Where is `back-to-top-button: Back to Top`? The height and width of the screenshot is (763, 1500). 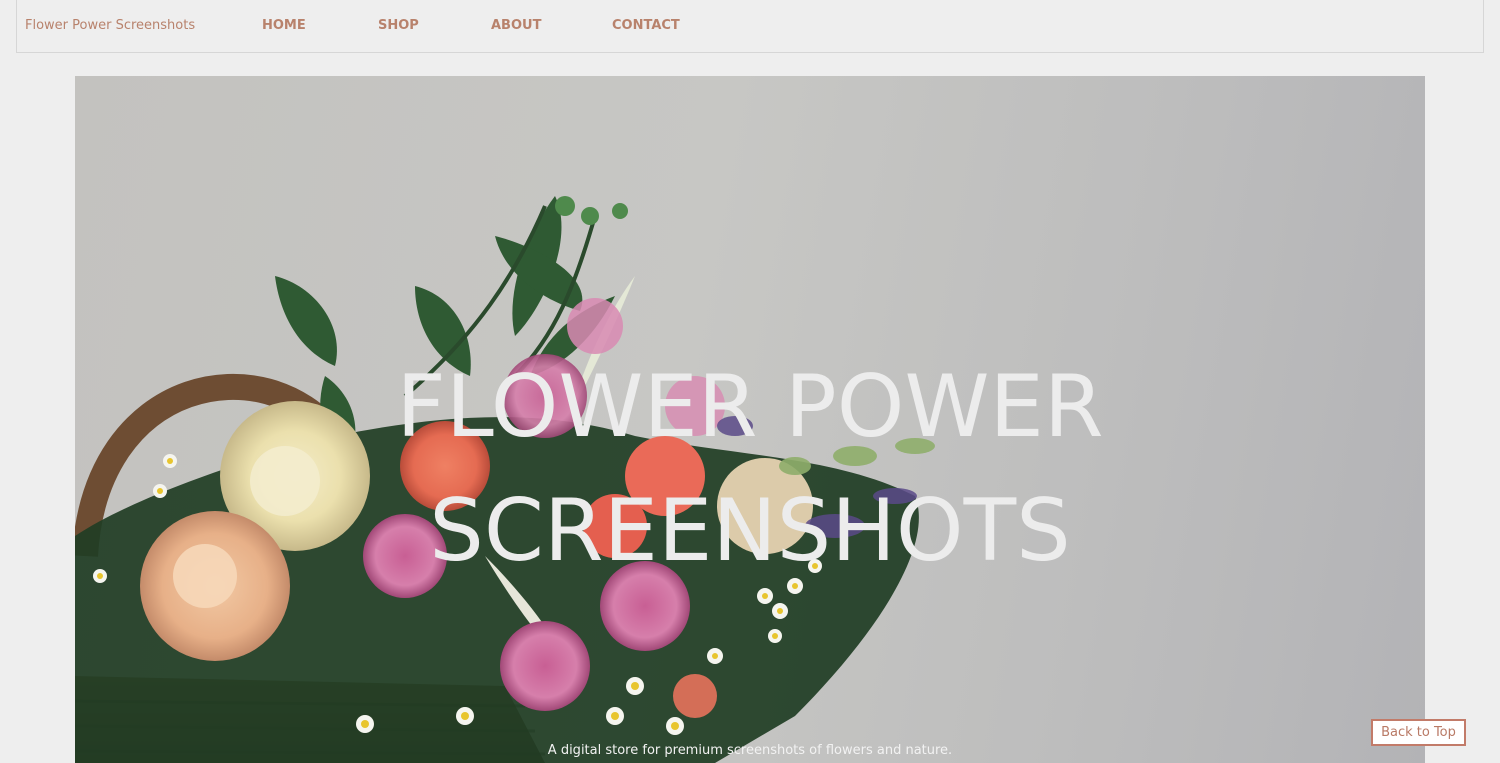
back-to-top-button: Back to Top is located at coordinates (1418, 732).